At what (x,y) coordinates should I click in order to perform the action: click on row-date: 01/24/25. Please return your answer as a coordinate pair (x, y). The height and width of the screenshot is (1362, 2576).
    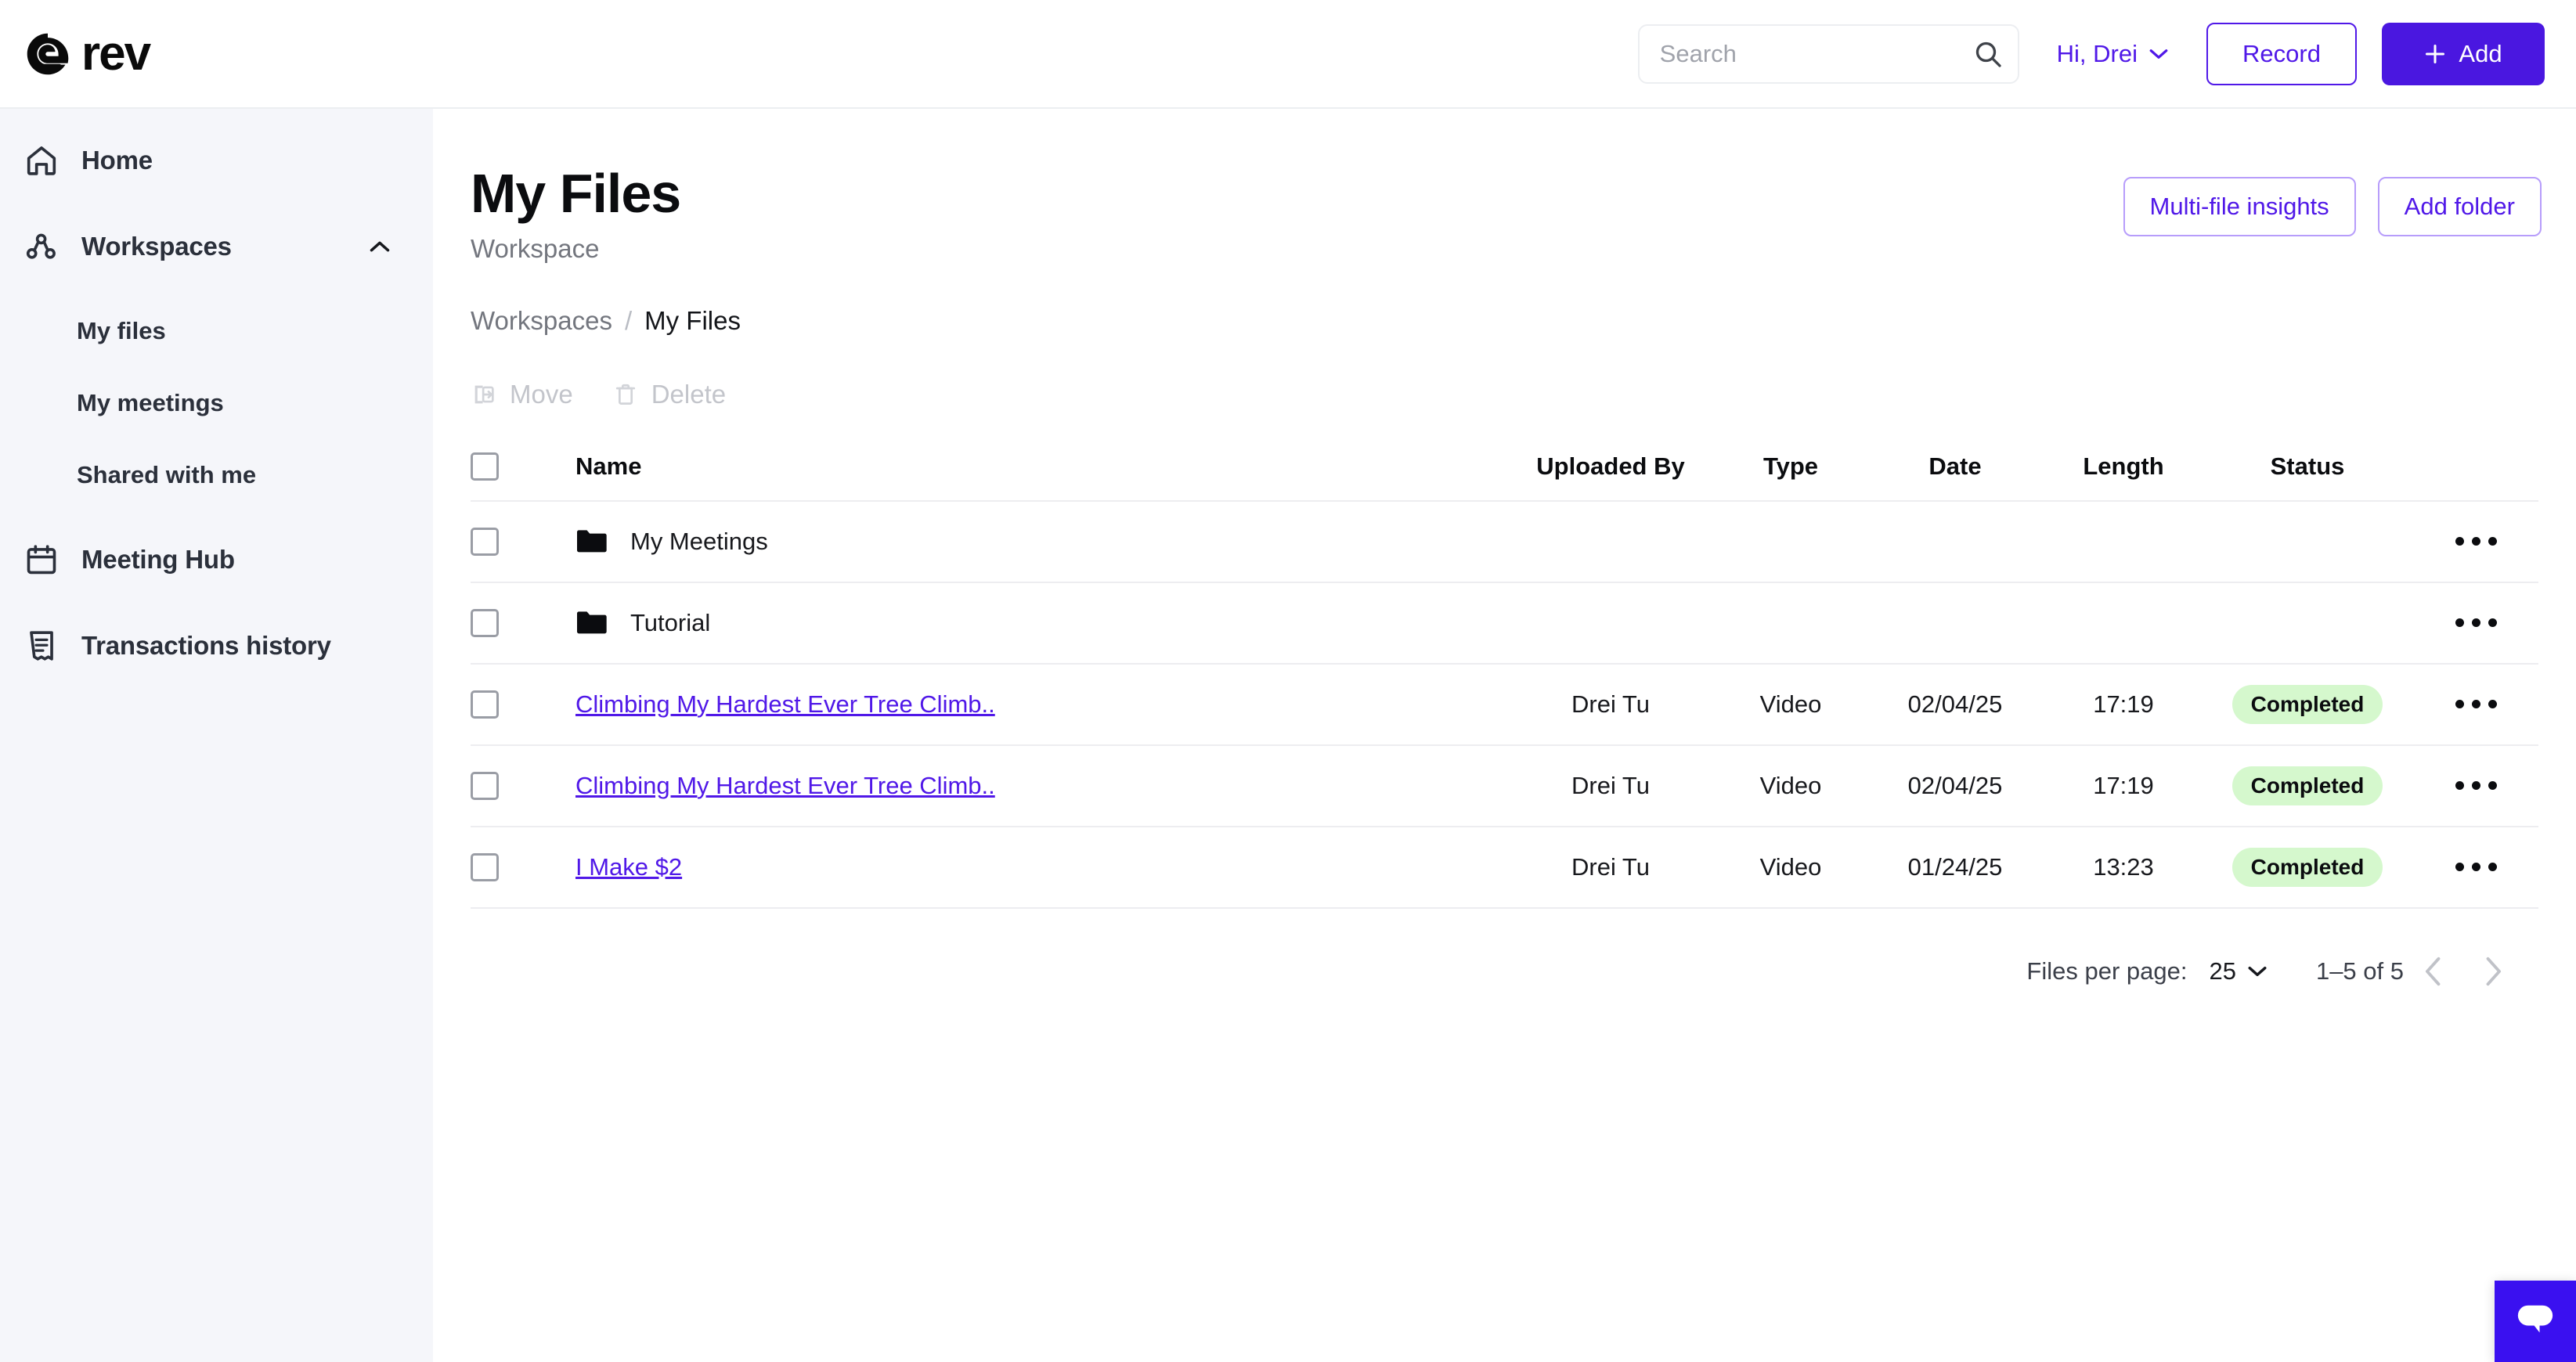
    Looking at the image, I should click on (1955, 866).